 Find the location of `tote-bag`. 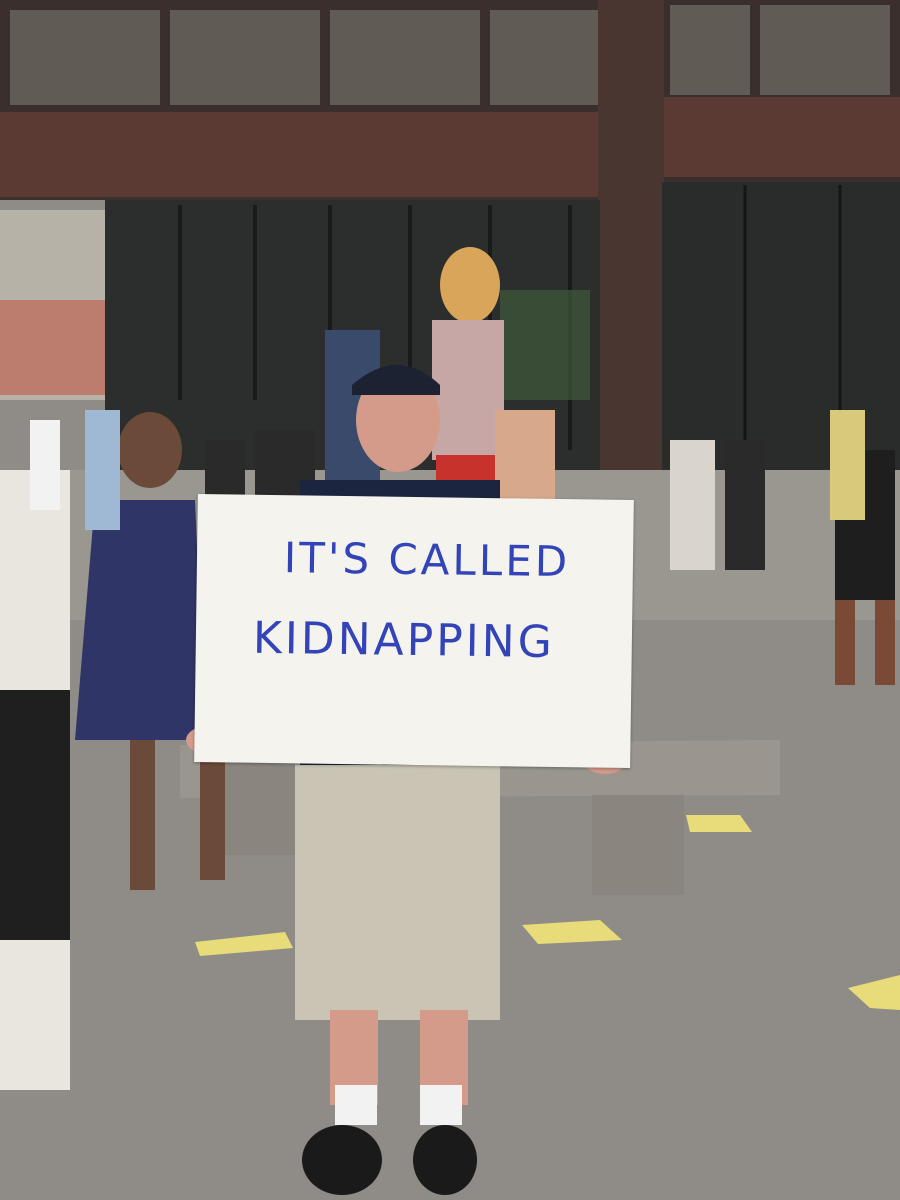

tote-bag is located at coordinates (35, 815).